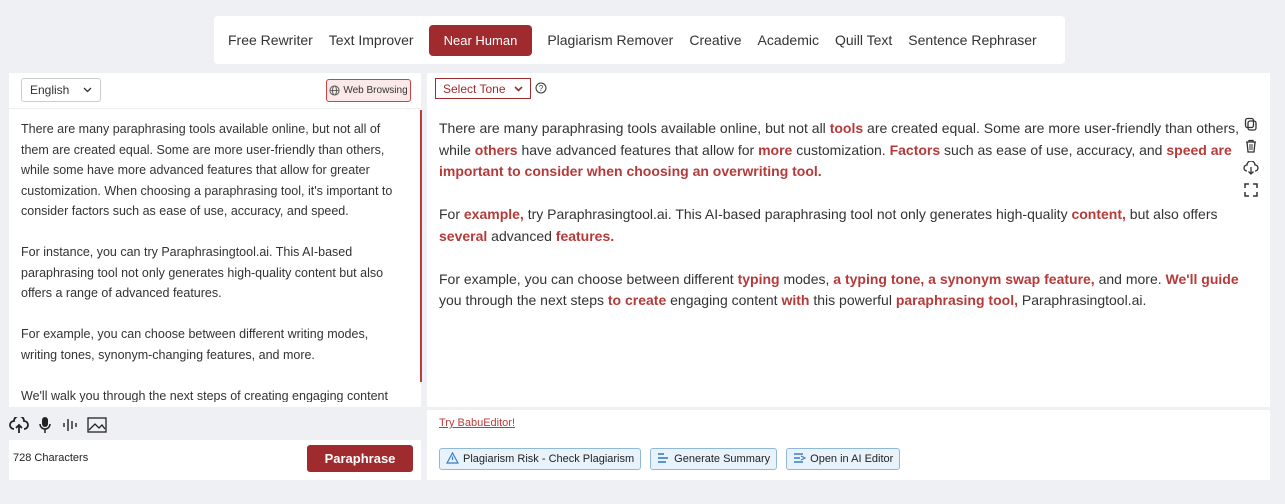 The width and height of the screenshot is (1285, 504). Describe the element at coordinates (215, 108) in the screenshot. I see `divider` at that location.